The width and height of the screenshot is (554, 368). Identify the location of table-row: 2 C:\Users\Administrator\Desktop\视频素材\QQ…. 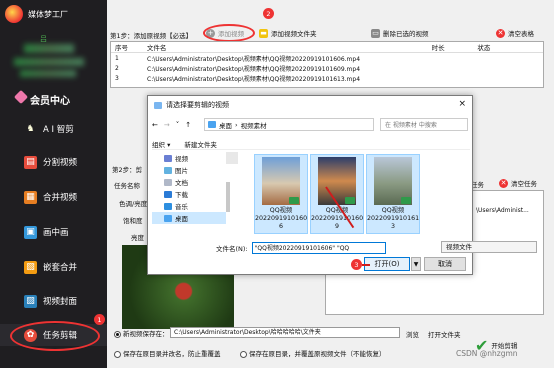
(327, 68).